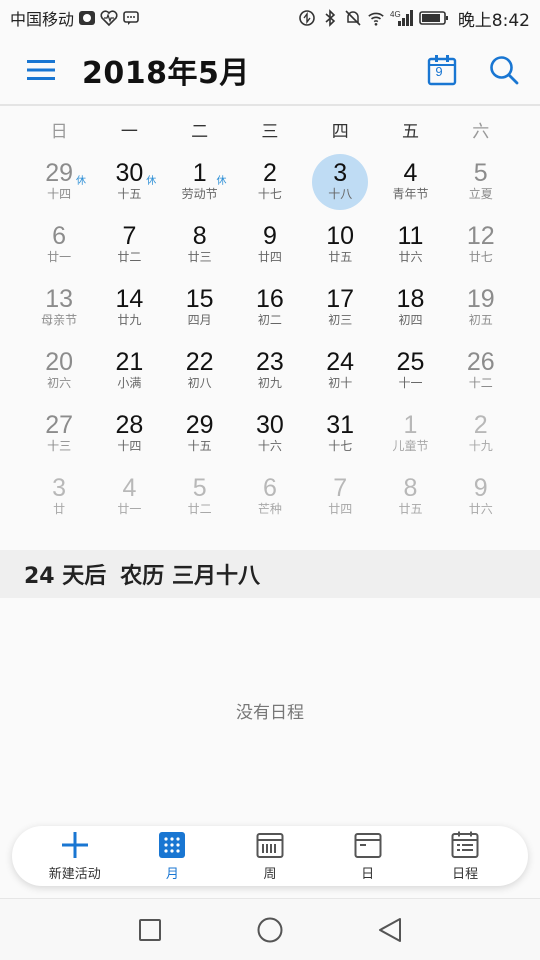 This screenshot has width=540, height=960. Describe the element at coordinates (270, 71) in the screenshot. I see `app-header: 2018年5月 9` at that location.